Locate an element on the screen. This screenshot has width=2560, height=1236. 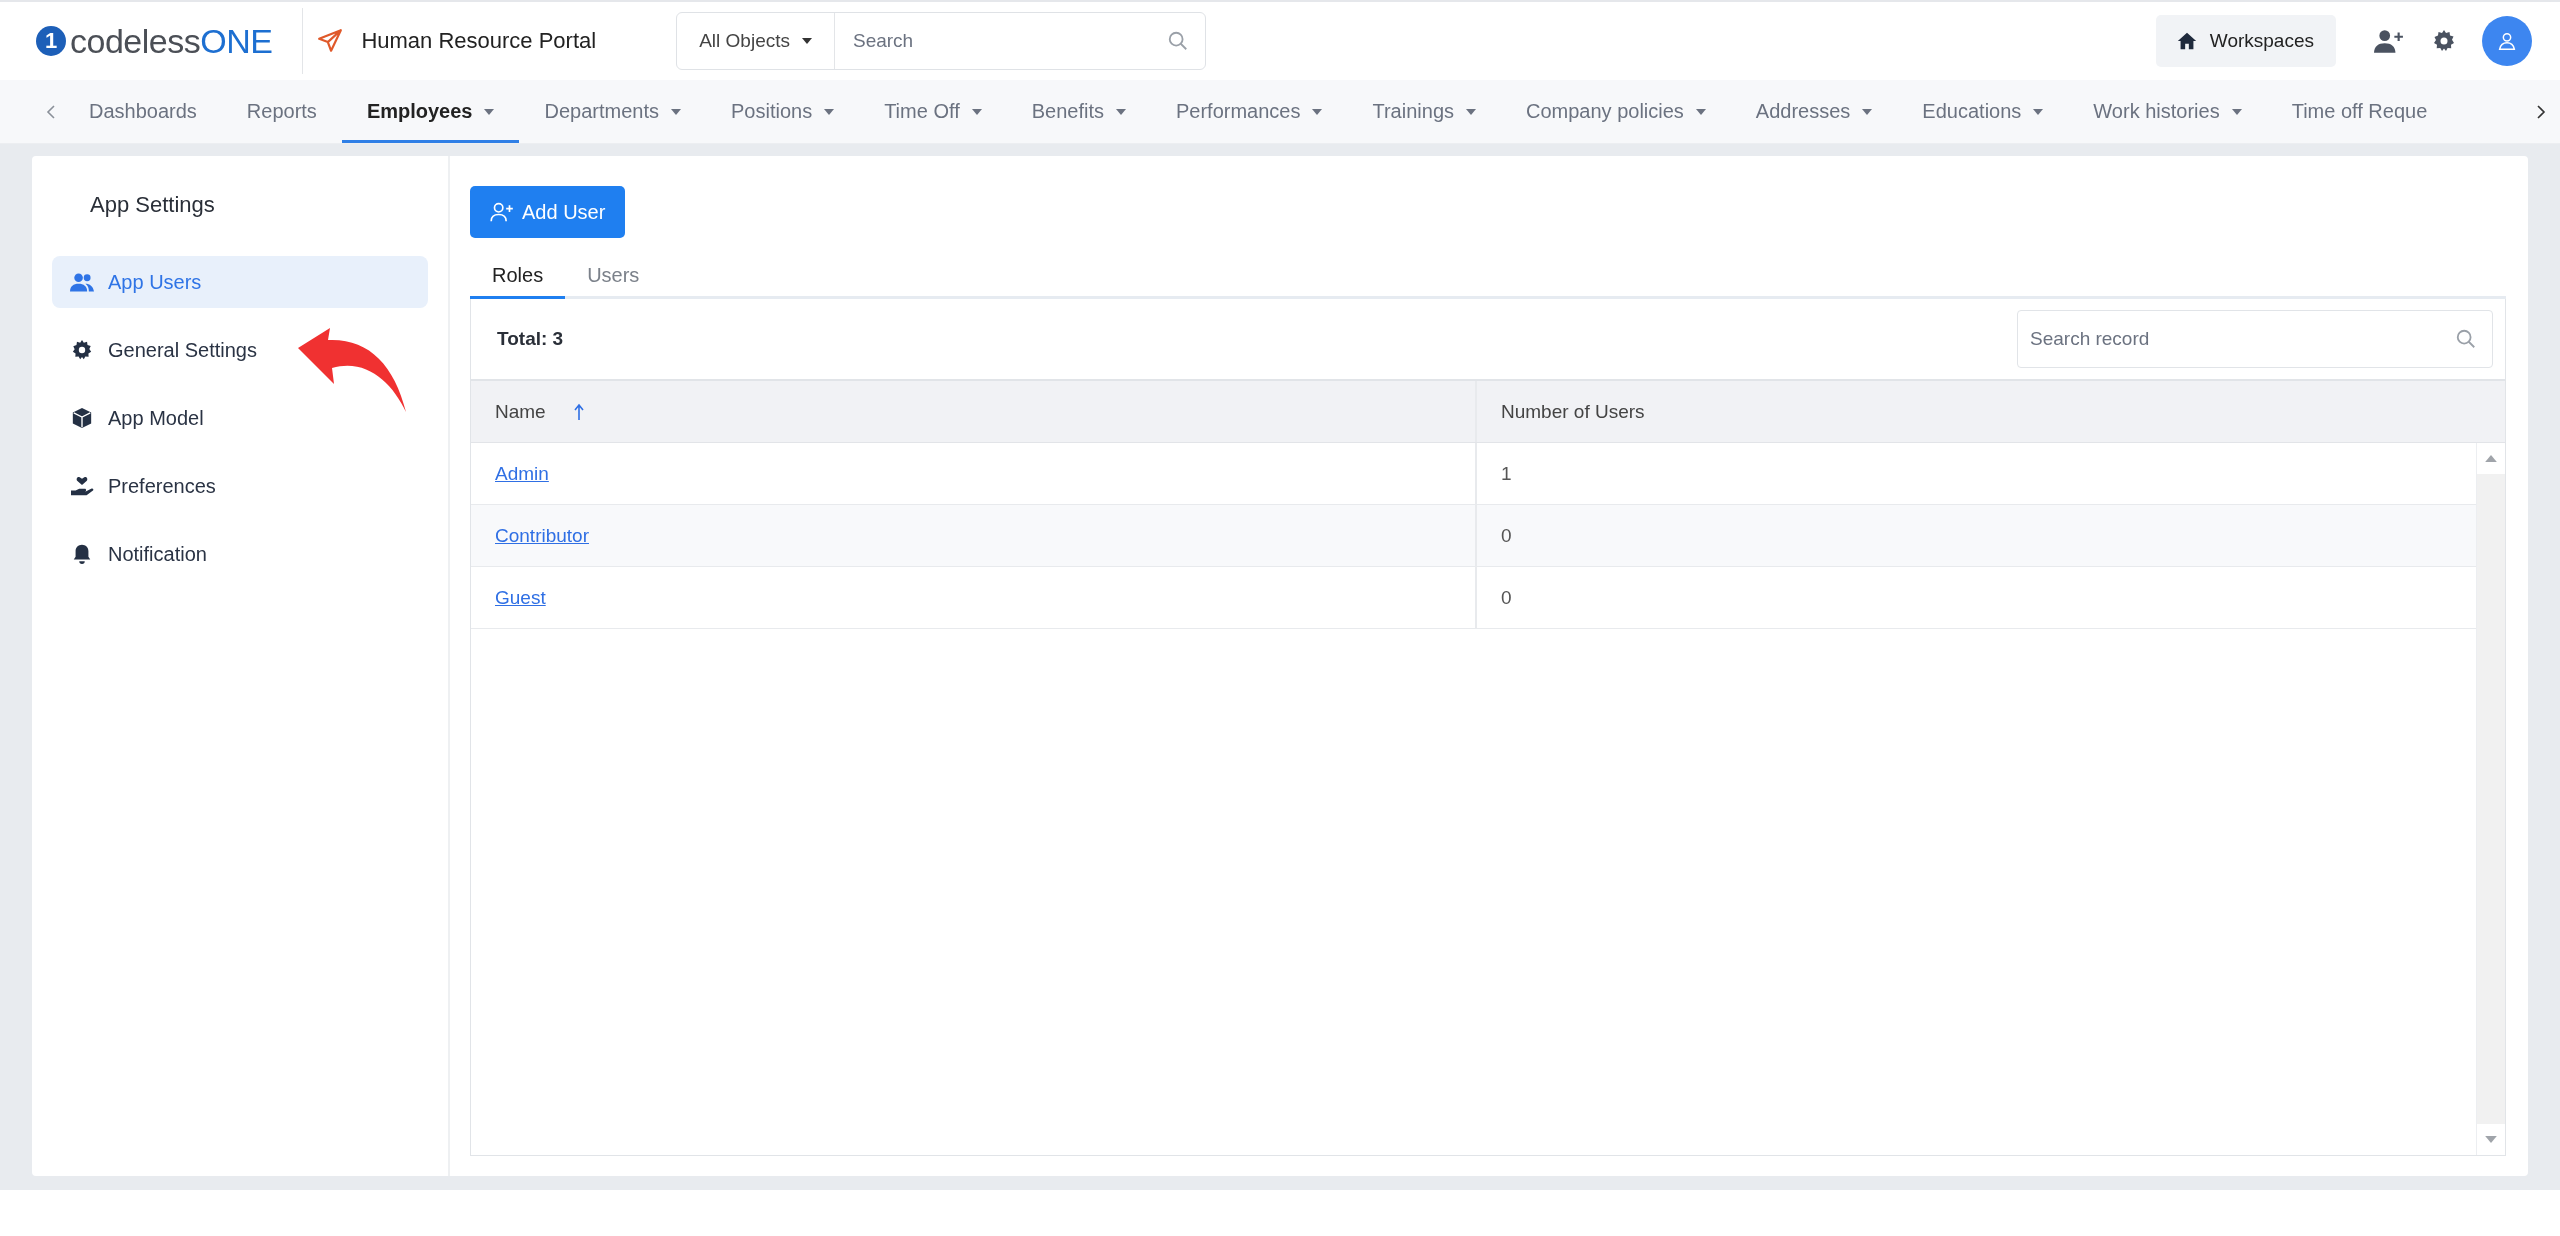
nav-tab: Time off Reque is located at coordinates (2359, 111).